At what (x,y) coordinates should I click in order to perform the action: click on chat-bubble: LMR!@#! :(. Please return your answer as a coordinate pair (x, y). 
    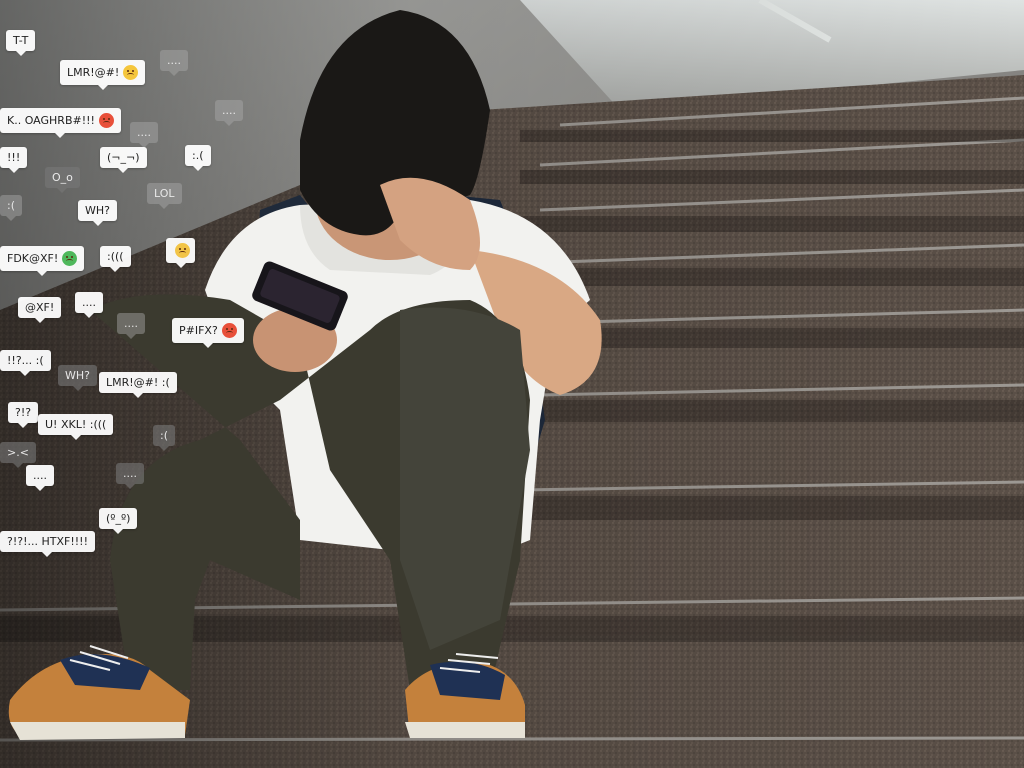
    Looking at the image, I should click on (138, 385).